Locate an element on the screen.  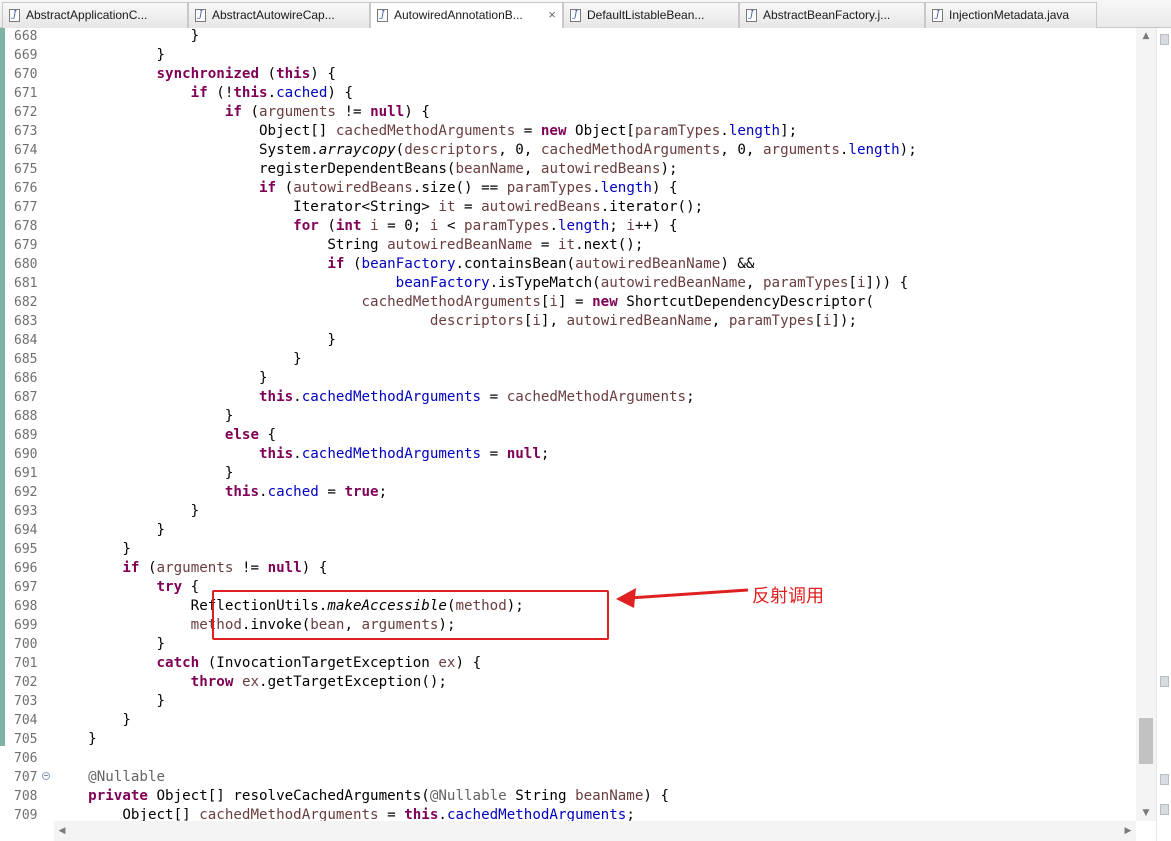
line-number: 687 is located at coordinates (26, 397).